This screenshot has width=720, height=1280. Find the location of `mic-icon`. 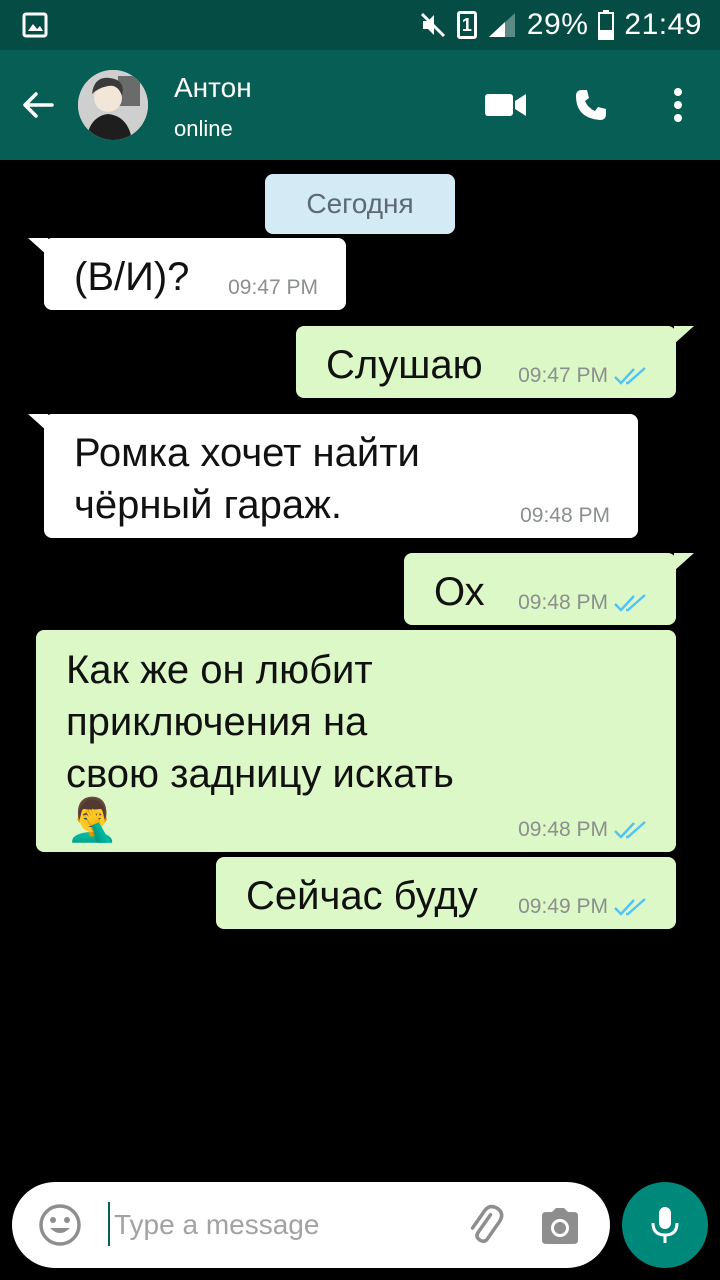

mic-icon is located at coordinates (665, 1225).